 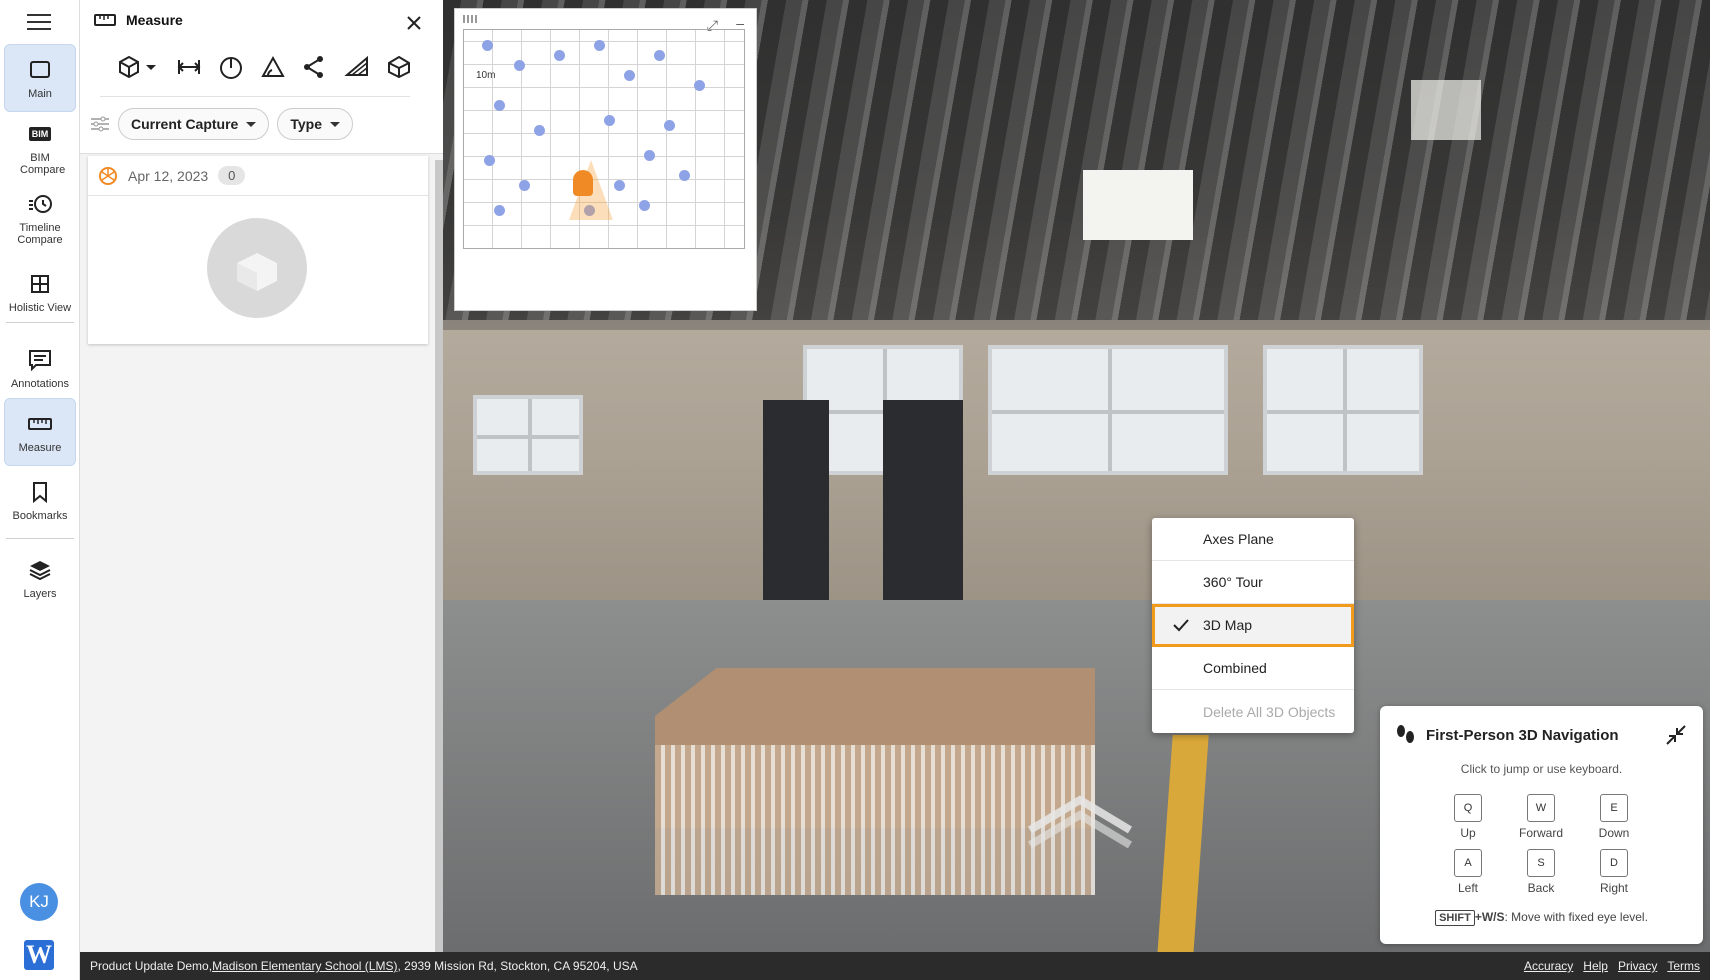 What do you see at coordinates (470, 19) in the screenshot?
I see `drag-handle-icon` at bounding box center [470, 19].